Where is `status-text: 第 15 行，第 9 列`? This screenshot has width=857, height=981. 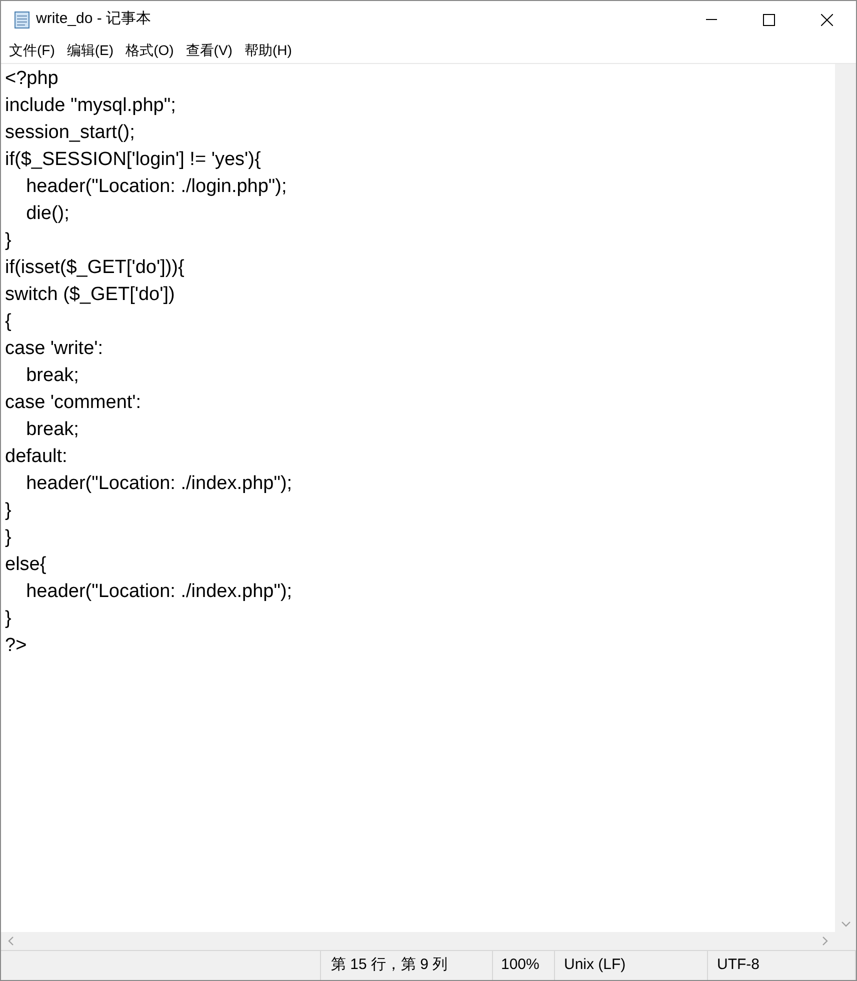 status-text: 第 15 行，第 9 列 is located at coordinates (389, 965).